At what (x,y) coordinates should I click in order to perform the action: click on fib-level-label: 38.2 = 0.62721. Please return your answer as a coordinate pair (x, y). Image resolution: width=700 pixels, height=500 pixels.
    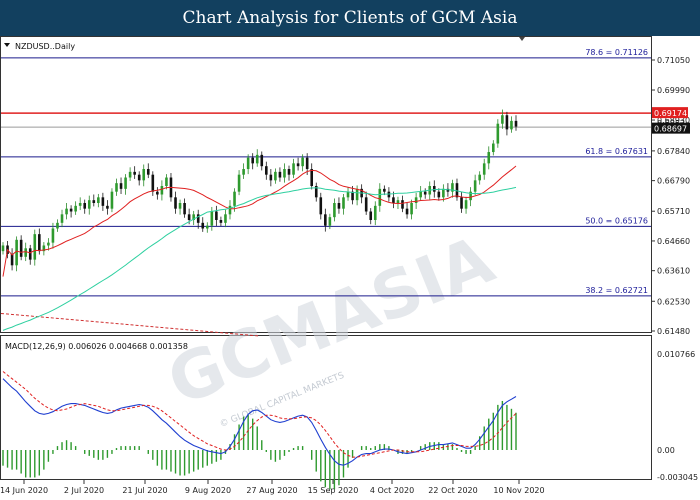
    Looking at the image, I should click on (616, 290).